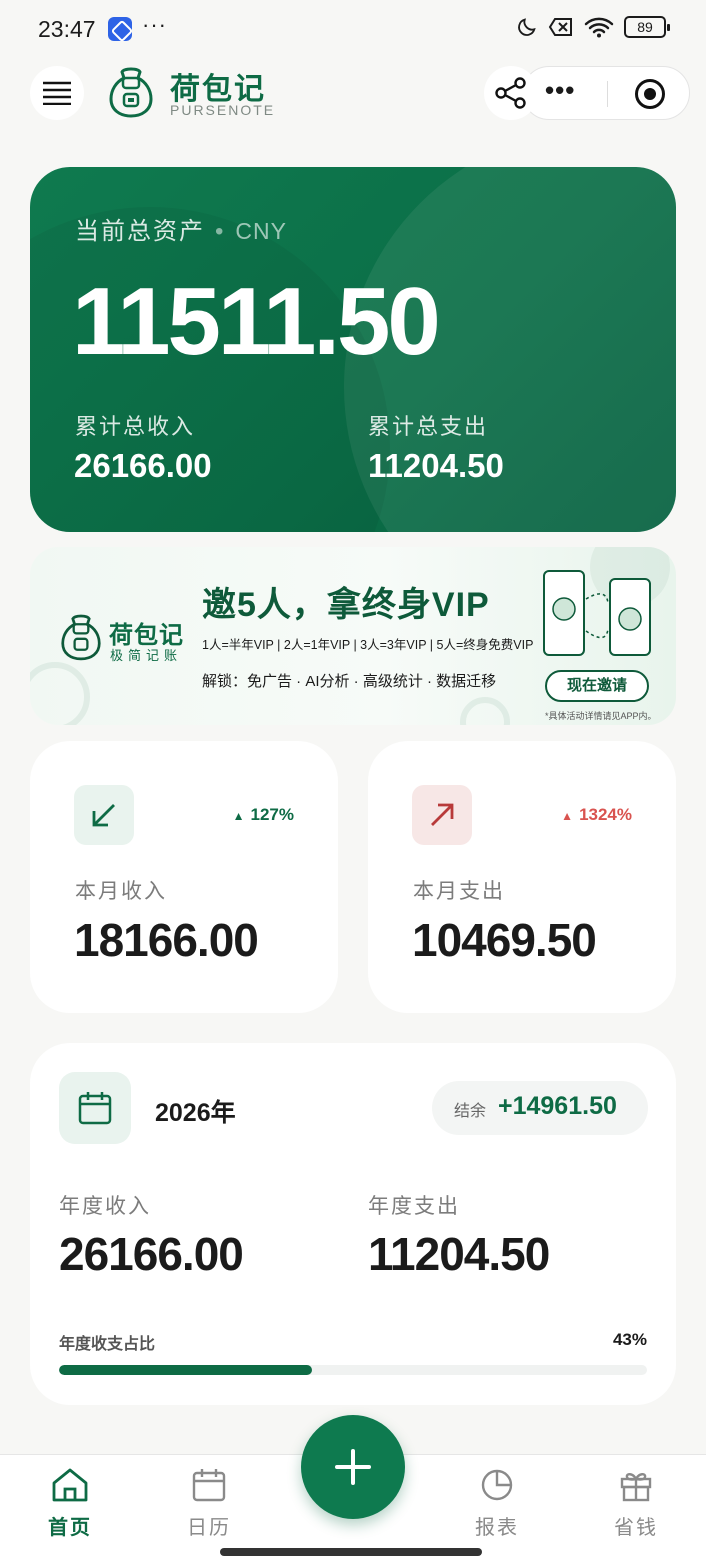 This screenshot has height=1568, width=706. I want to click on tab-home: 首页, so click(70, 1502).